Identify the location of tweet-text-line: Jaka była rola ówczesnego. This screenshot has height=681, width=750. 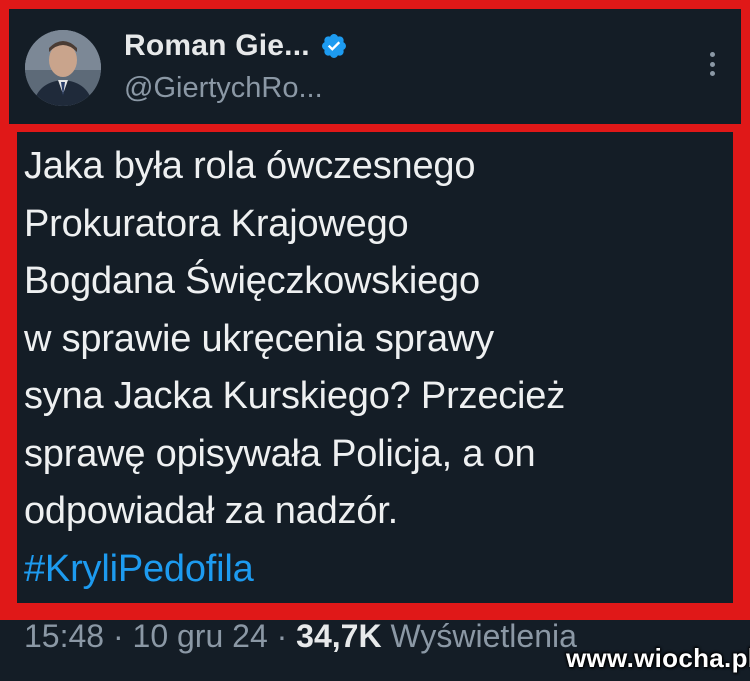
(250, 166).